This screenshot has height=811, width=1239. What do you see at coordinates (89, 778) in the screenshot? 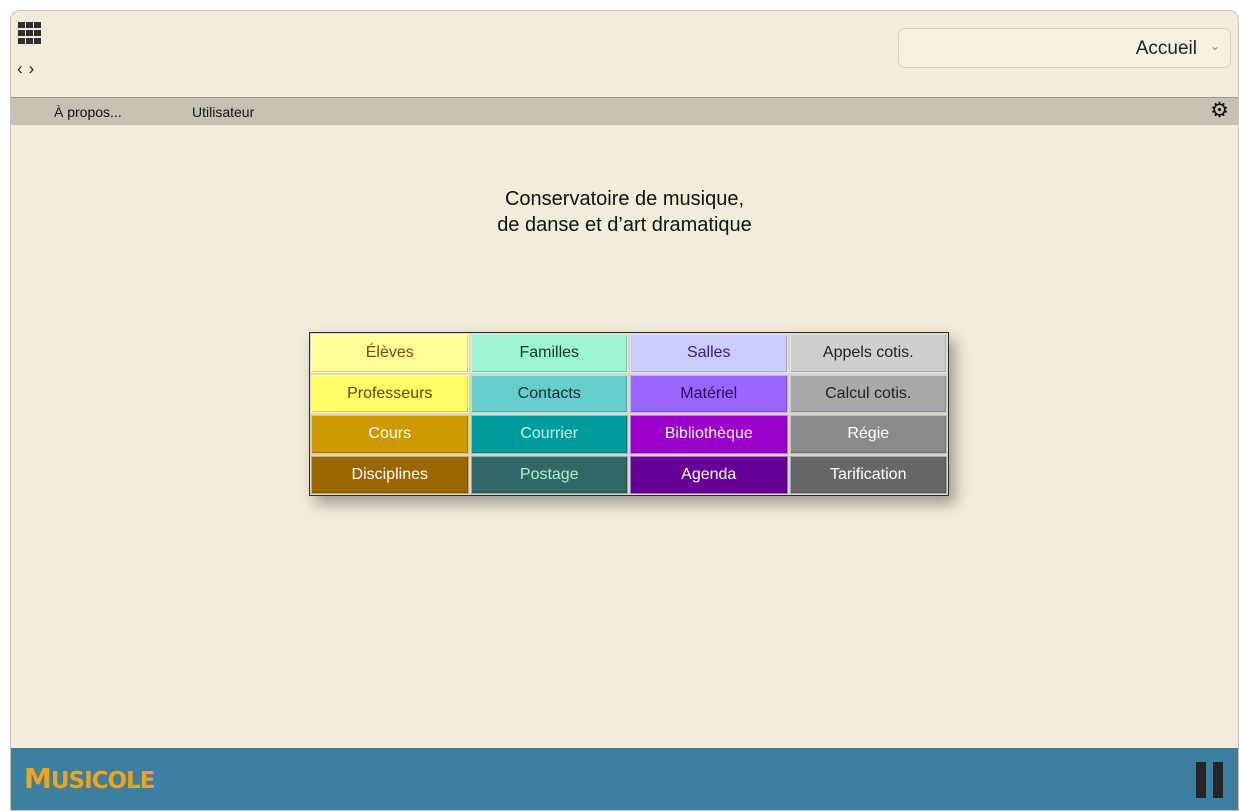
I see `musicole-logo: MUSICOLE` at bounding box center [89, 778].